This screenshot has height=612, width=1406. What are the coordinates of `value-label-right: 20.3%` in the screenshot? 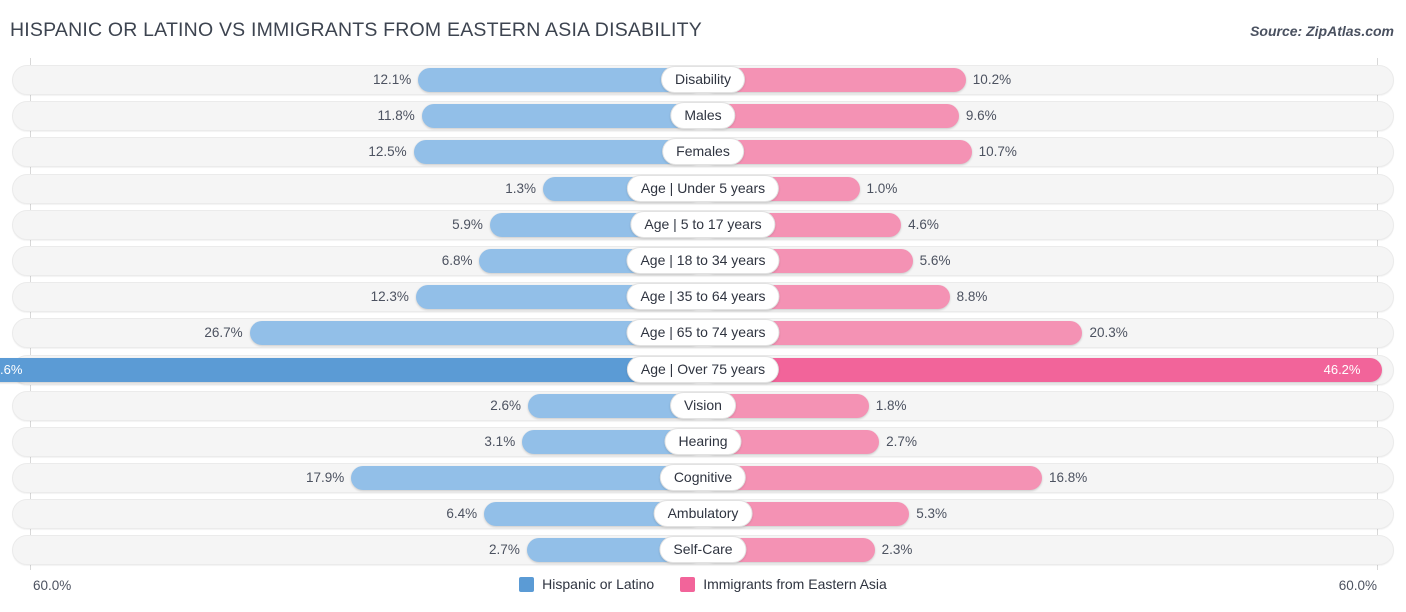 It's located at (1108, 333).